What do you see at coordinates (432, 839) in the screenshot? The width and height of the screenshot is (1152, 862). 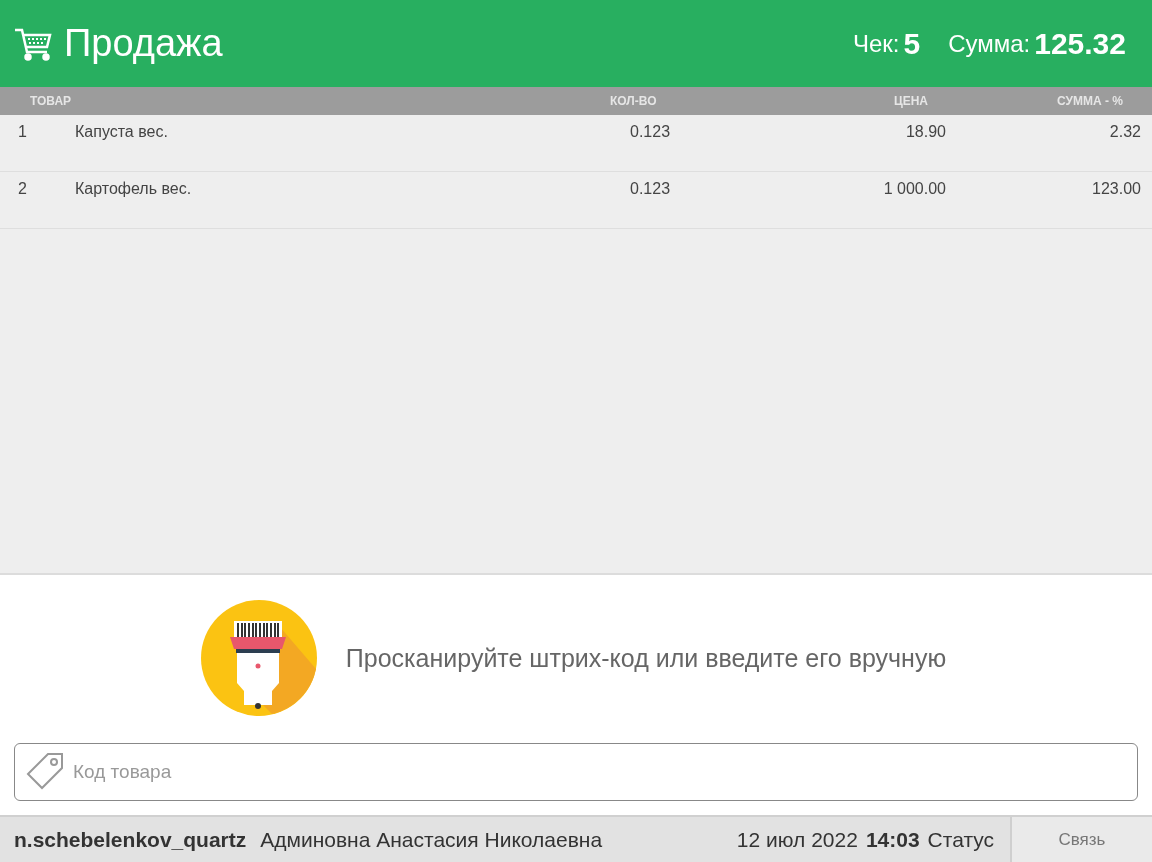 I see `user-name: Админовна Анастасия Николаевна` at bounding box center [432, 839].